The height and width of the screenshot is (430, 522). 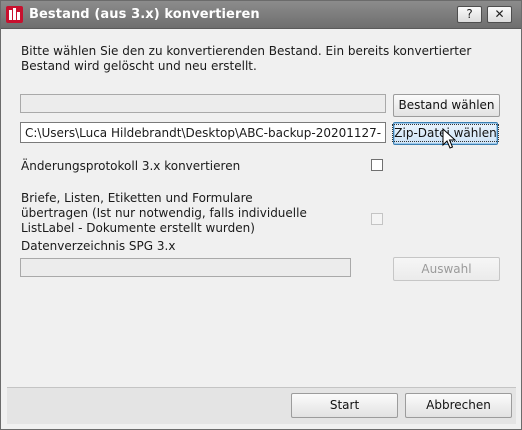 I want to click on app-logo-icon, so click(x=14, y=14).